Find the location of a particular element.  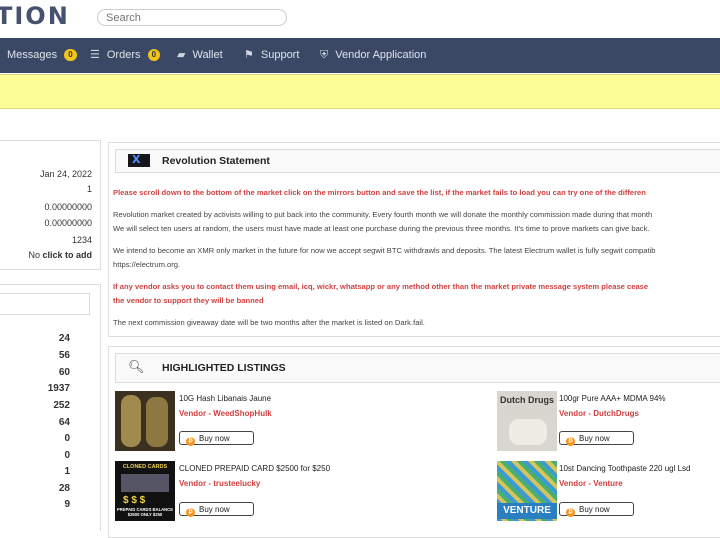

nav-messages: Messages 0 is located at coordinates (42, 55).